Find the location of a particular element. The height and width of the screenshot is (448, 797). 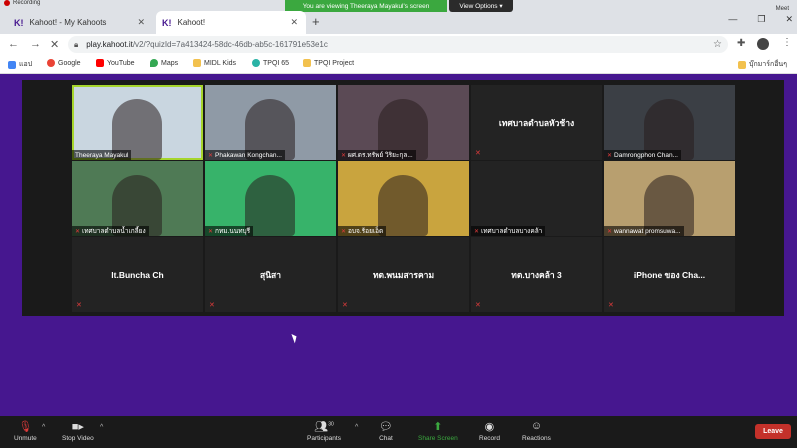

meet-label: Meet is located at coordinates (782, 9).